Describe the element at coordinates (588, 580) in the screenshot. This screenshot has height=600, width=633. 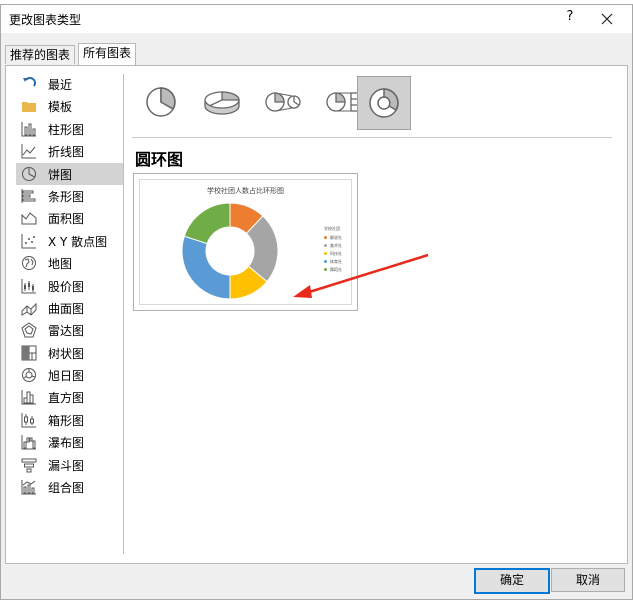
I see `cancel-button: 取消` at that location.